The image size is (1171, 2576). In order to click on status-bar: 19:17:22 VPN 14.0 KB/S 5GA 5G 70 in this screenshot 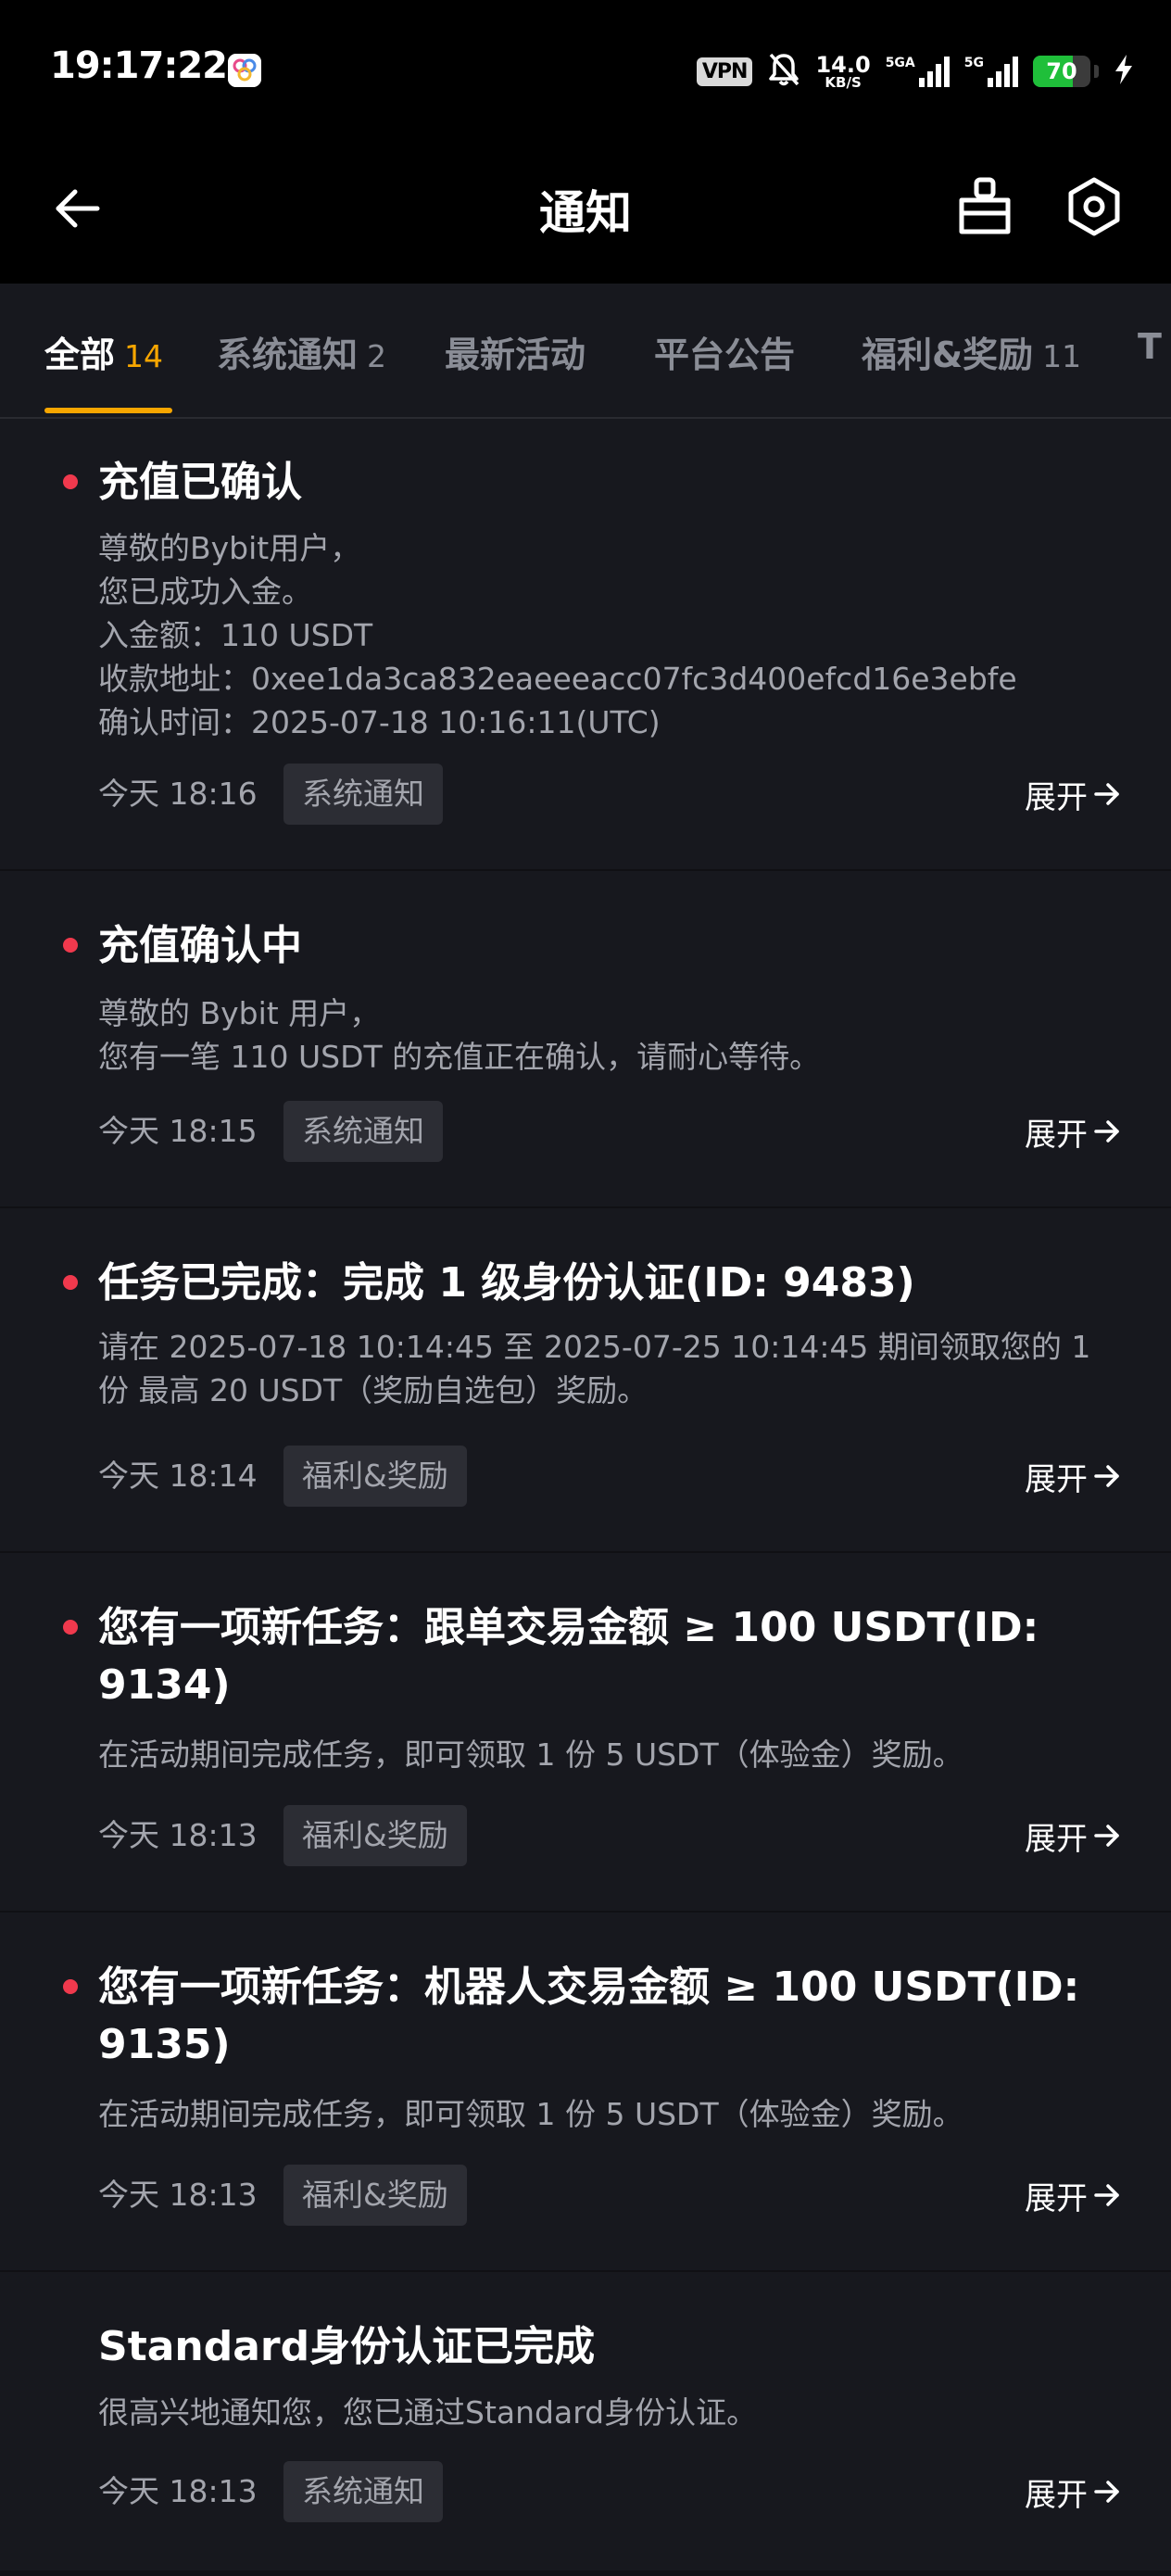, I will do `click(585, 69)`.